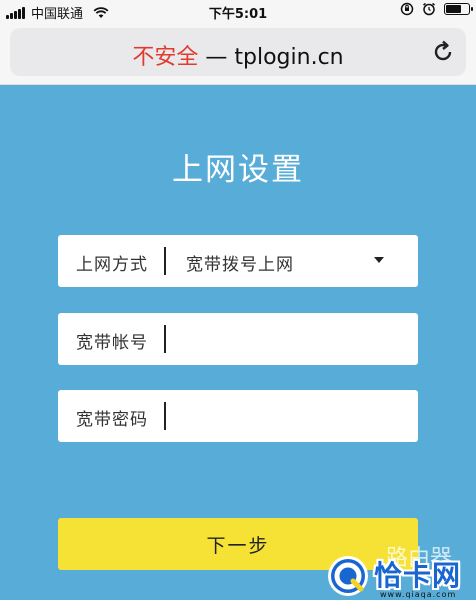 This screenshot has width=476, height=600. I want to click on chevron-down-icon, so click(379, 260).